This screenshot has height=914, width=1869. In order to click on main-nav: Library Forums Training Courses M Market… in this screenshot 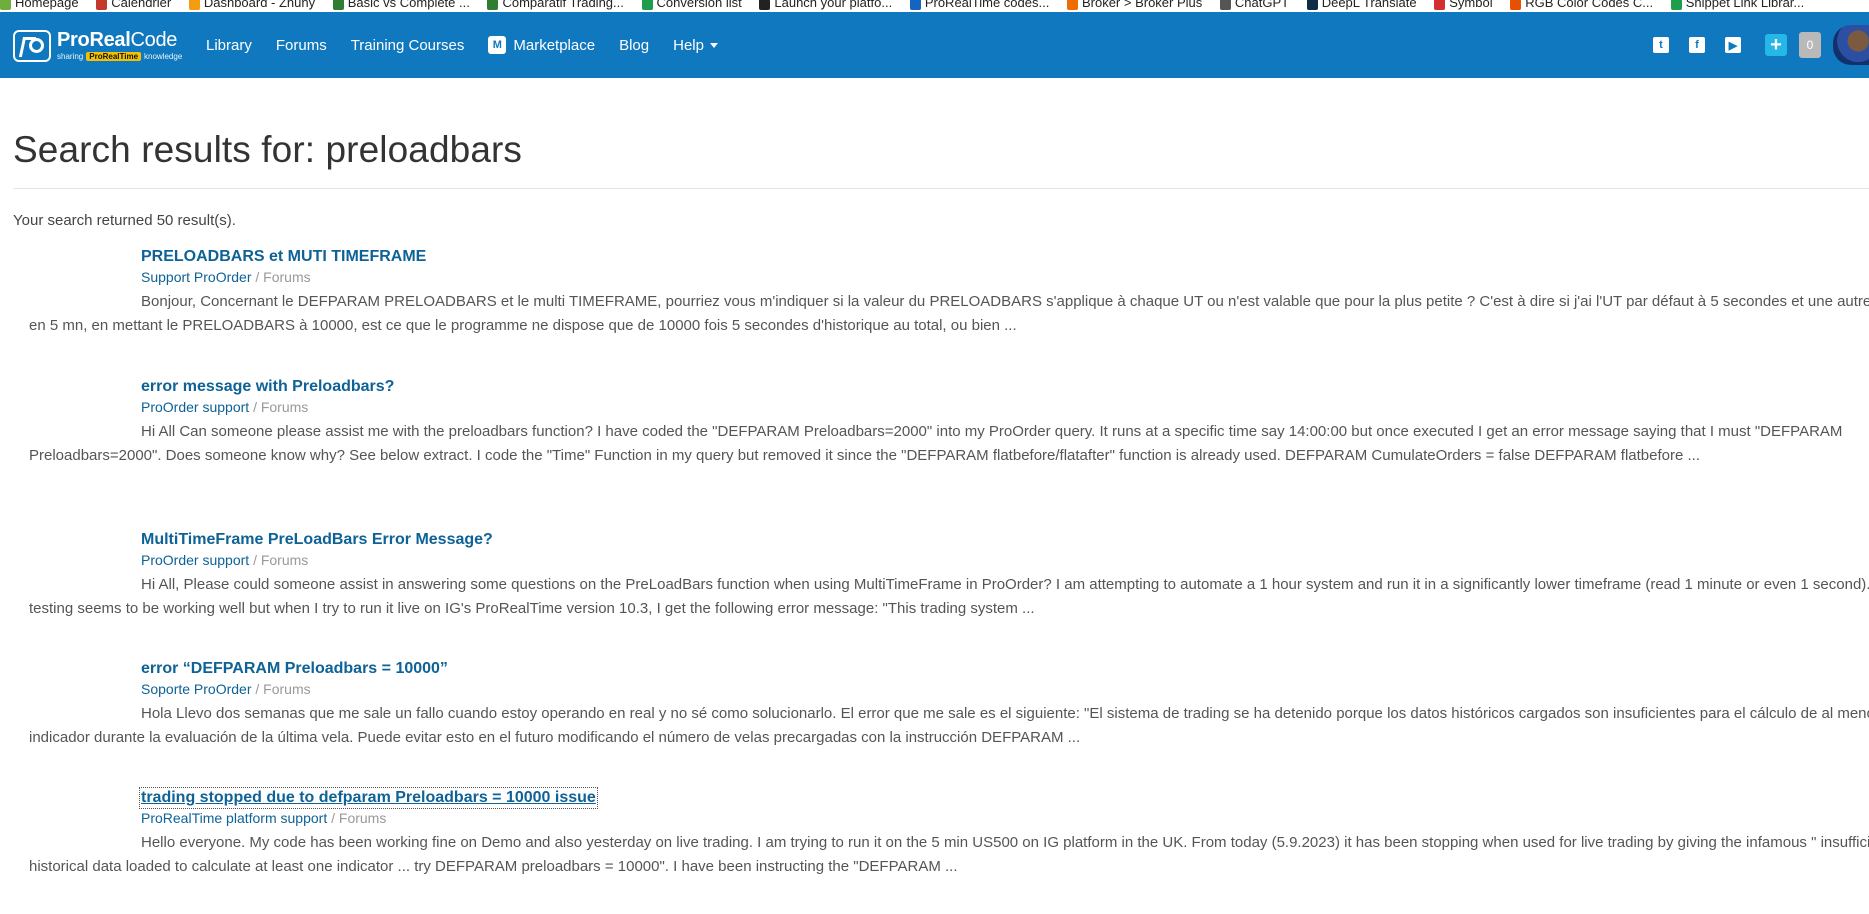, I will do `click(474, 45)`.